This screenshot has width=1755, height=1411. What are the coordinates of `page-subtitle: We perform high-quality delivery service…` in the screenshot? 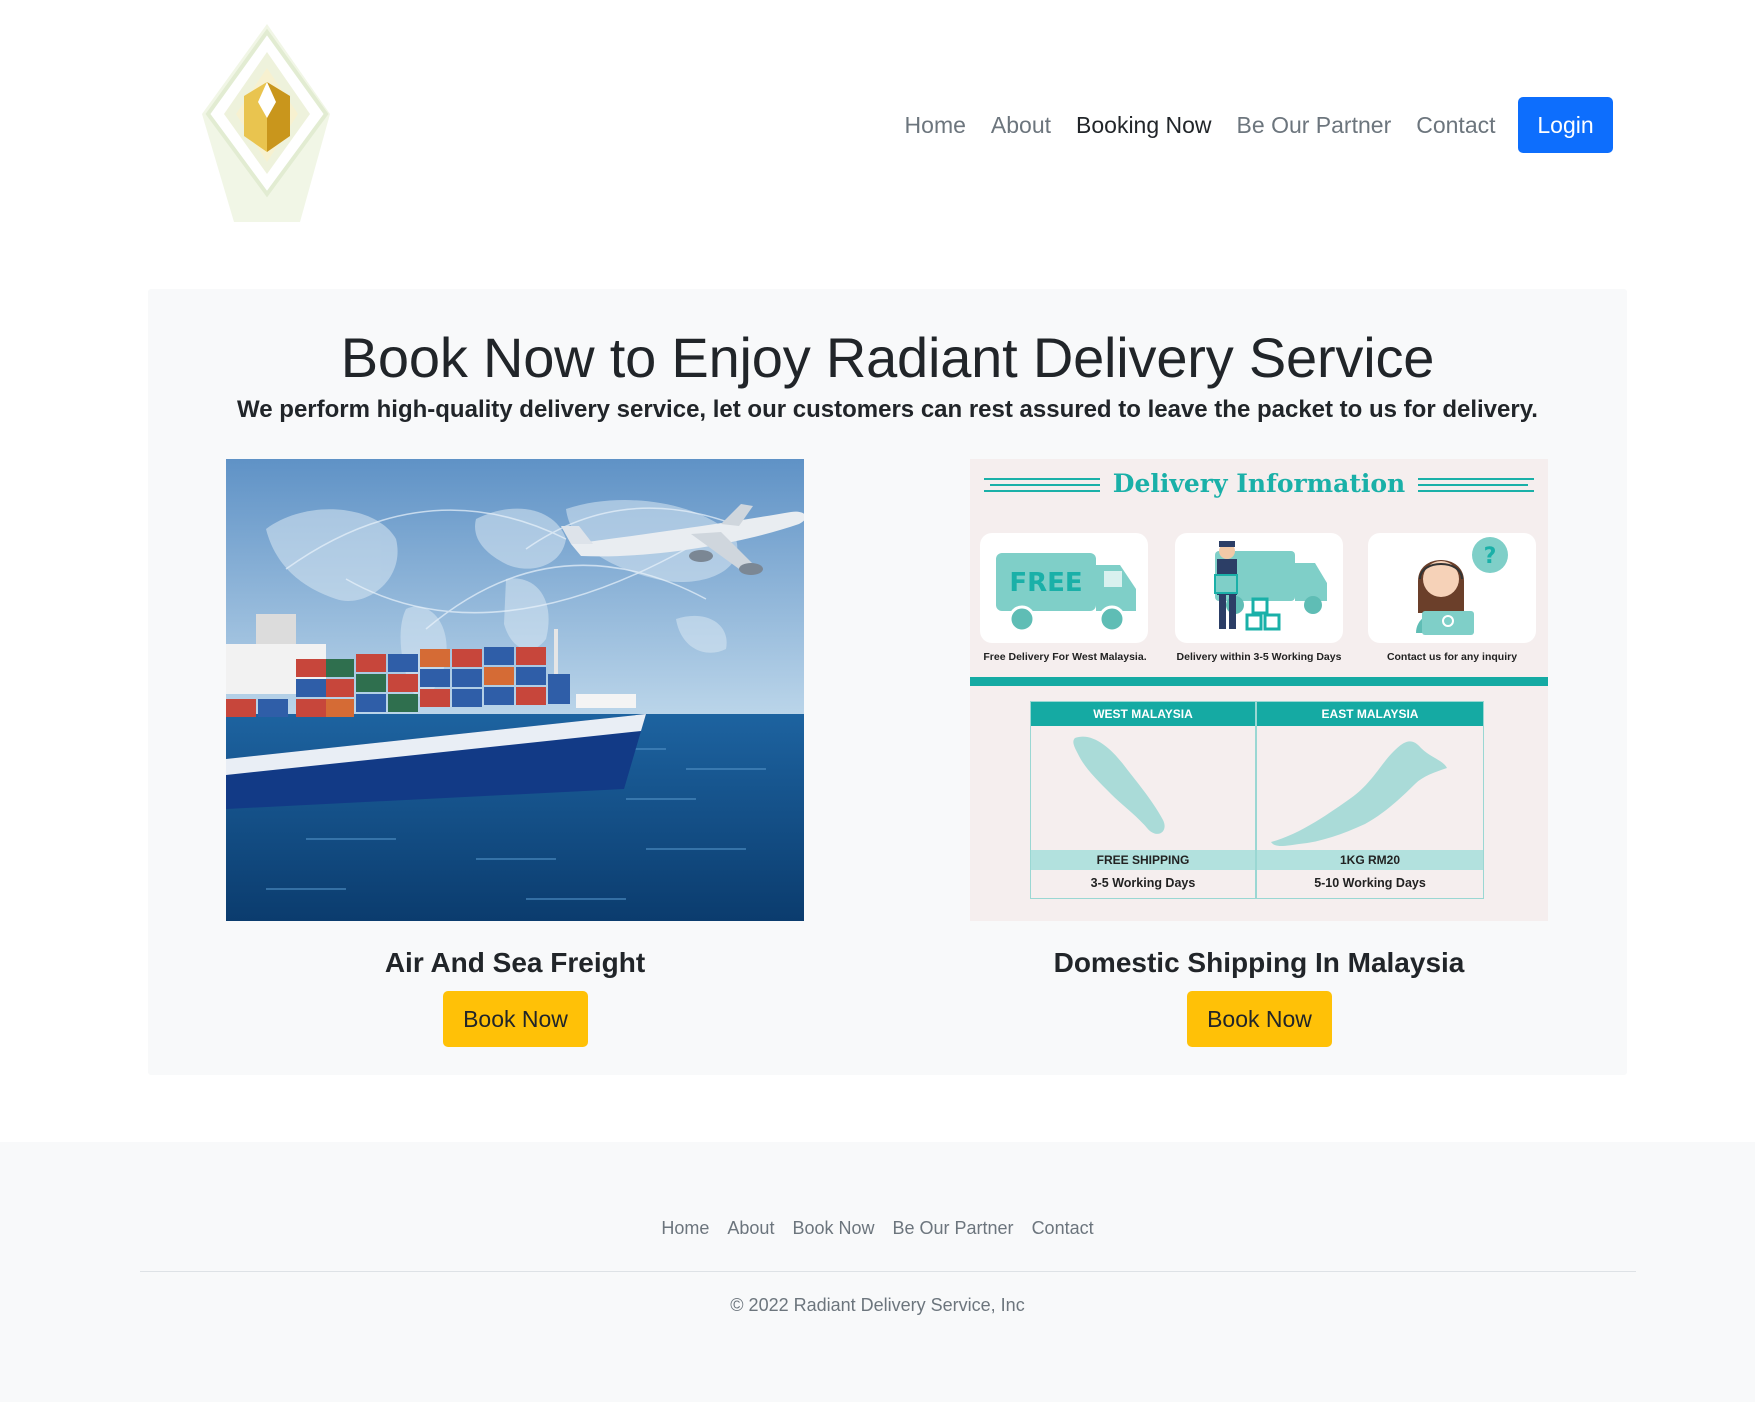 It's located at (887, 409).